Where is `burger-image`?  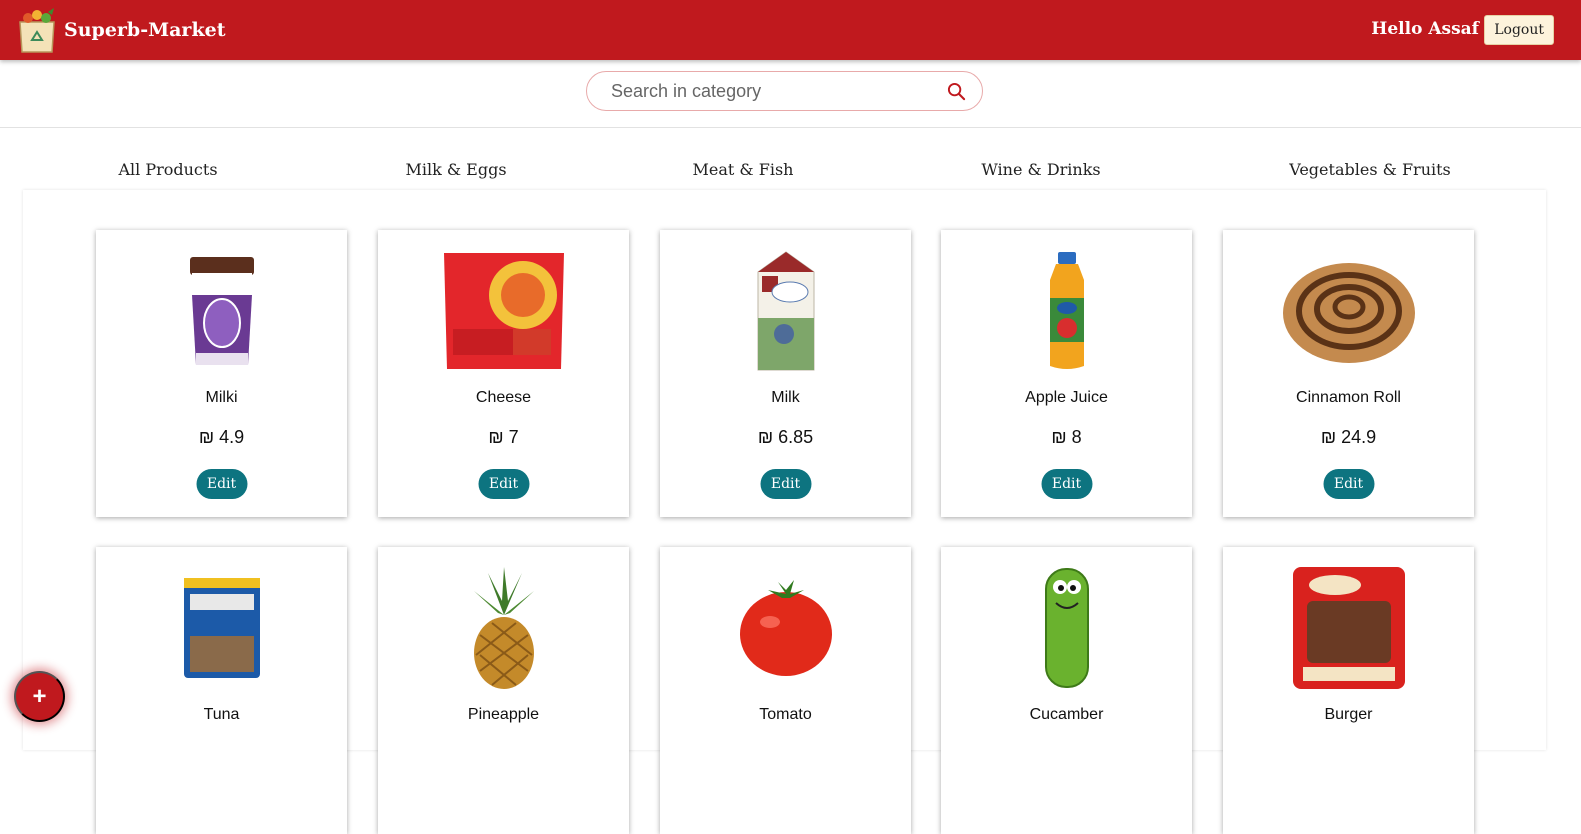 burger-image is located at coordinates (1349, 628).